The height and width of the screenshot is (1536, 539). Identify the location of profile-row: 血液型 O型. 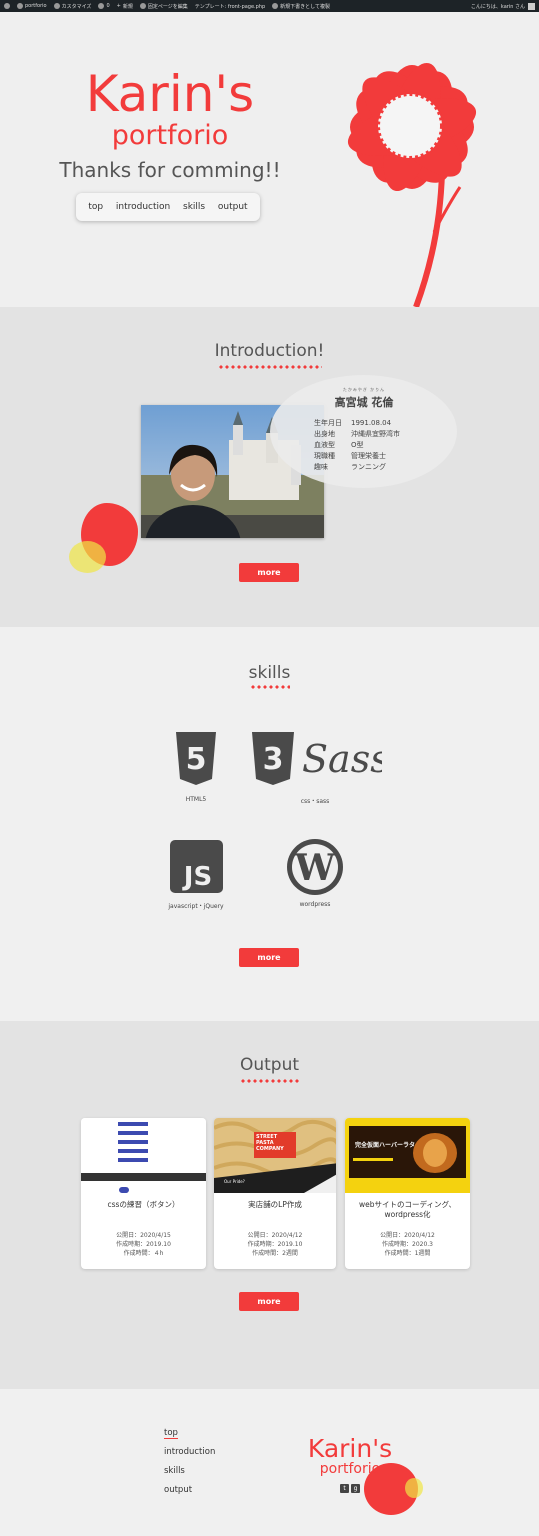
(357, 445).